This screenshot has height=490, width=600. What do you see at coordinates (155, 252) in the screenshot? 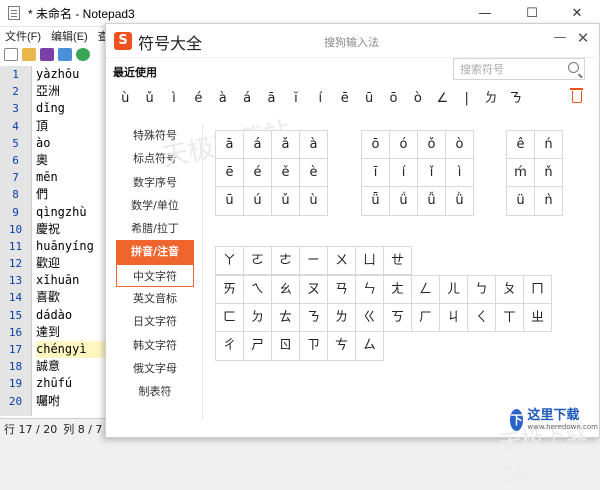
I see `category-item: 拼音/注音` at bounding box center [155, 252].